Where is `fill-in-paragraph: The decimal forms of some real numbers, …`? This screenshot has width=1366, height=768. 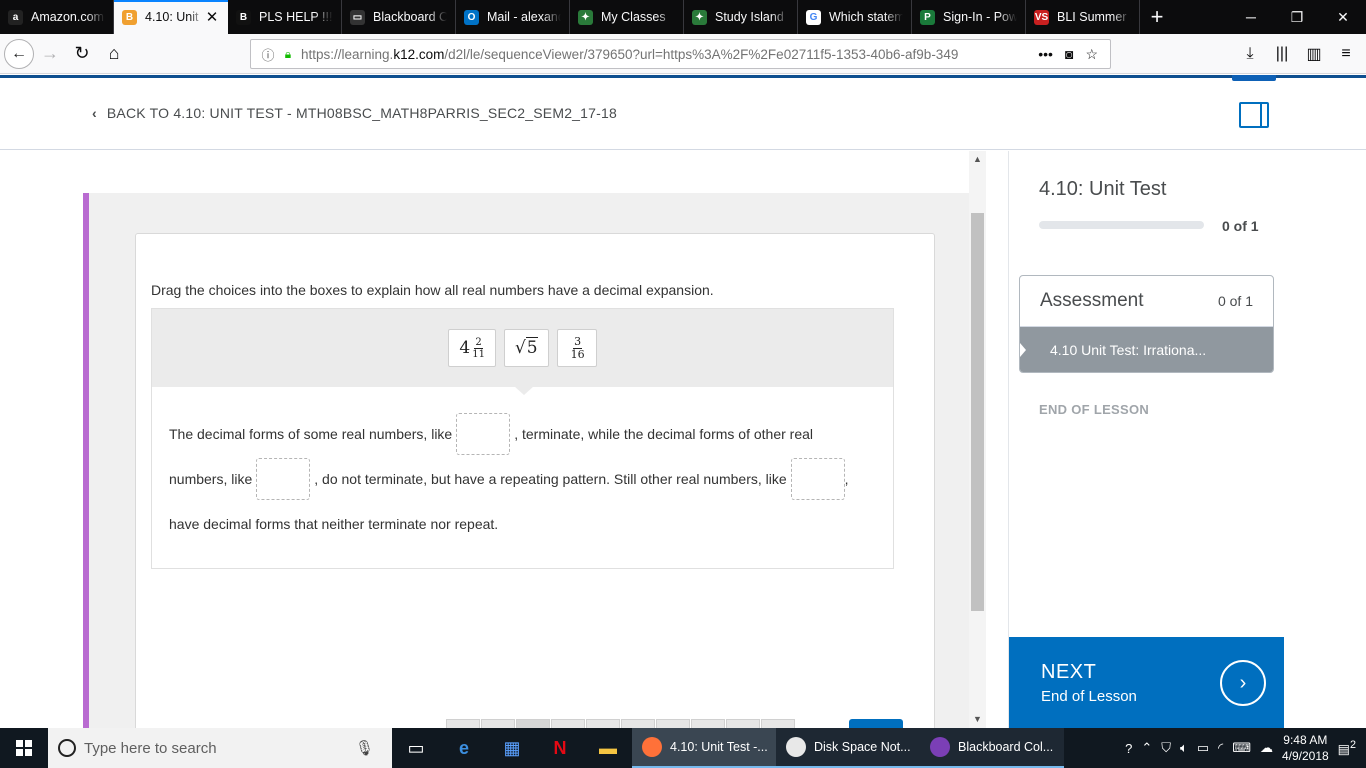 fill-in-paragraph: The decimal forms of some real numbers, … is located at coordinates (519, 478).